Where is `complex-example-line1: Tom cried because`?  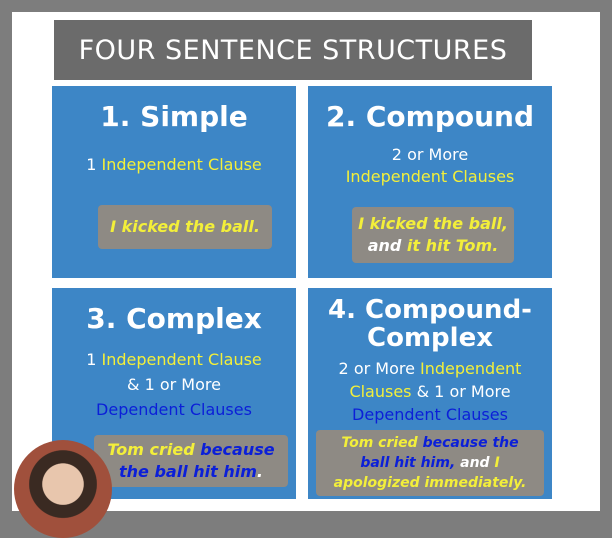
complex-example-line1: Tom cried because is located at coordinates (190, 450).